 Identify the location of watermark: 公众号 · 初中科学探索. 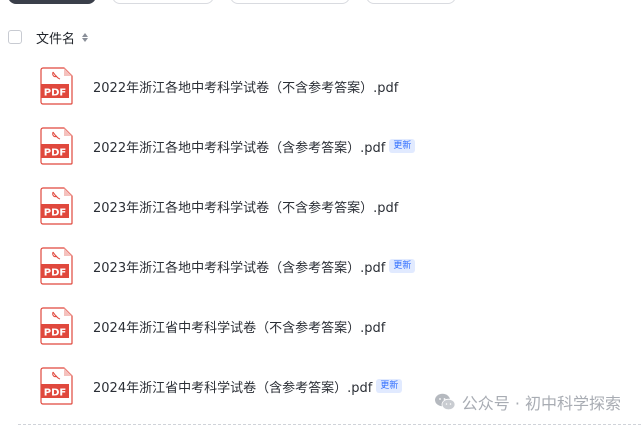
(527, 402).